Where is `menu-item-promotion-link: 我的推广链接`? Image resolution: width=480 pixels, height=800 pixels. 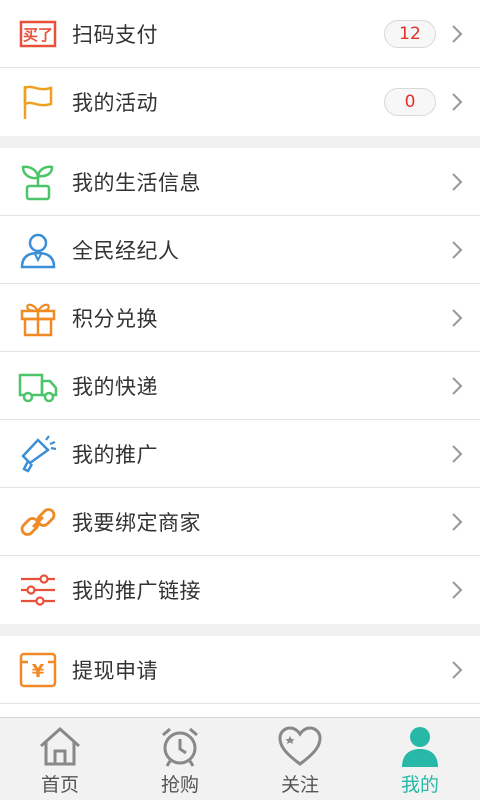
menu-item-promotion-link: 我的推广链接 is located at coordinates (240, 590).